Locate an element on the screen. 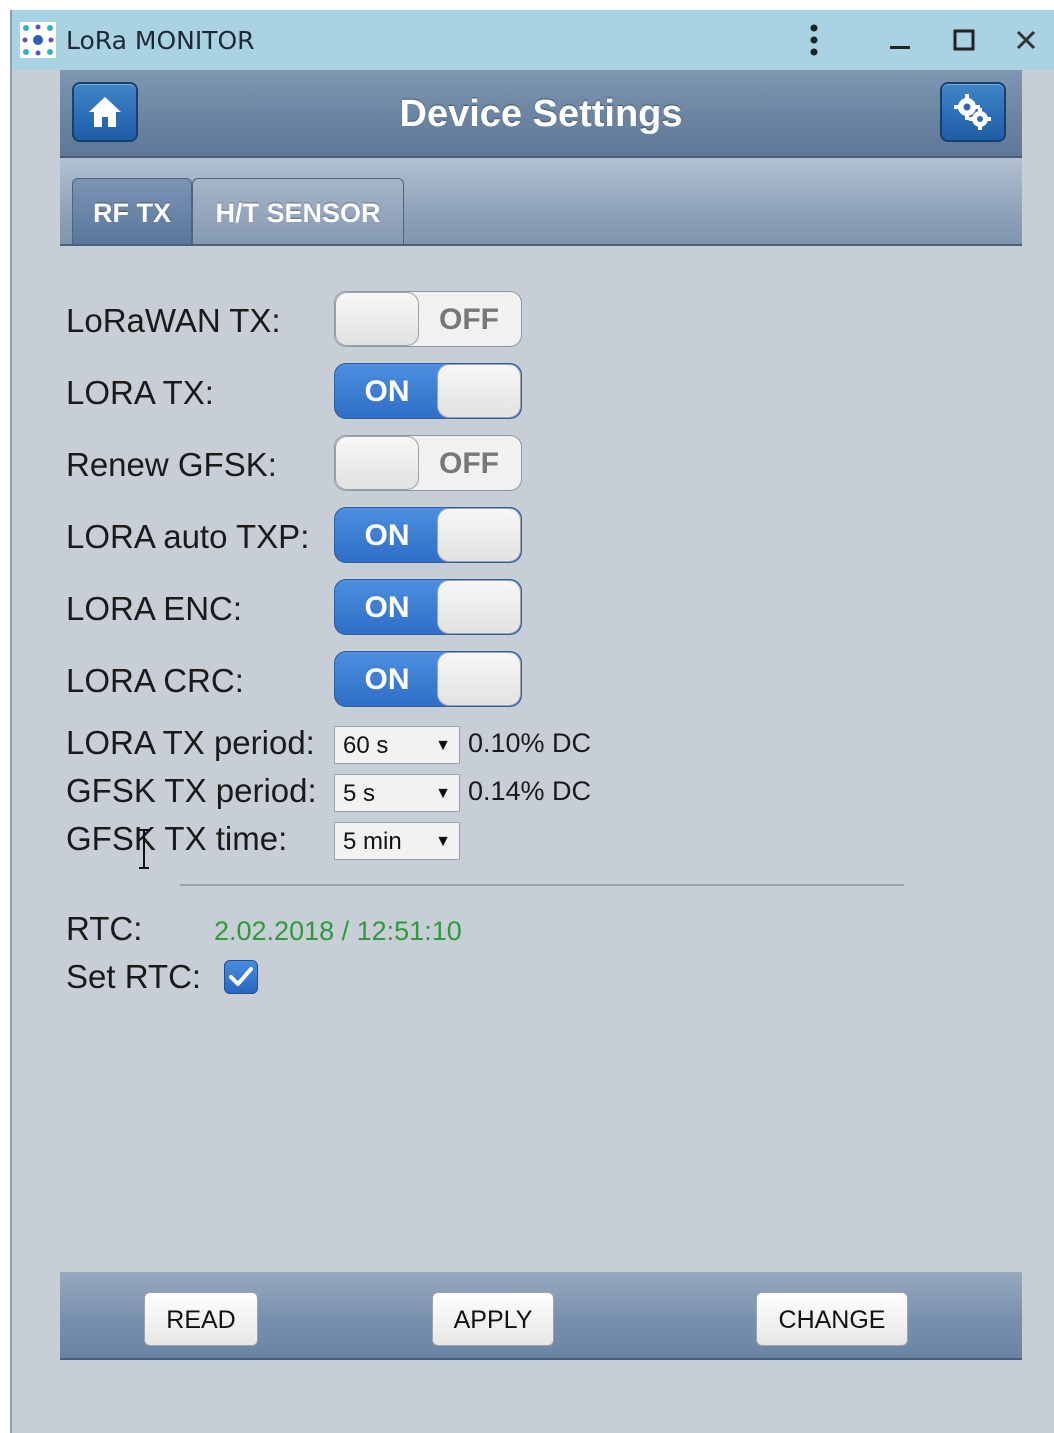 This screenshot has height=1433, width=1054. settings-button is located at coordinates (973, 112).